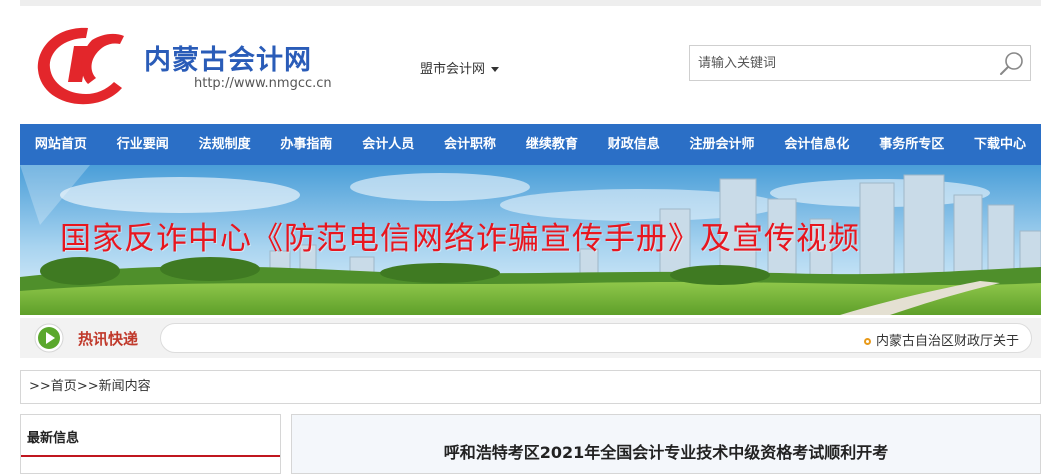 This screenshot has height=474, width=1052. I want to click on city-site-select: 盟市会计网, so click(460, 67).